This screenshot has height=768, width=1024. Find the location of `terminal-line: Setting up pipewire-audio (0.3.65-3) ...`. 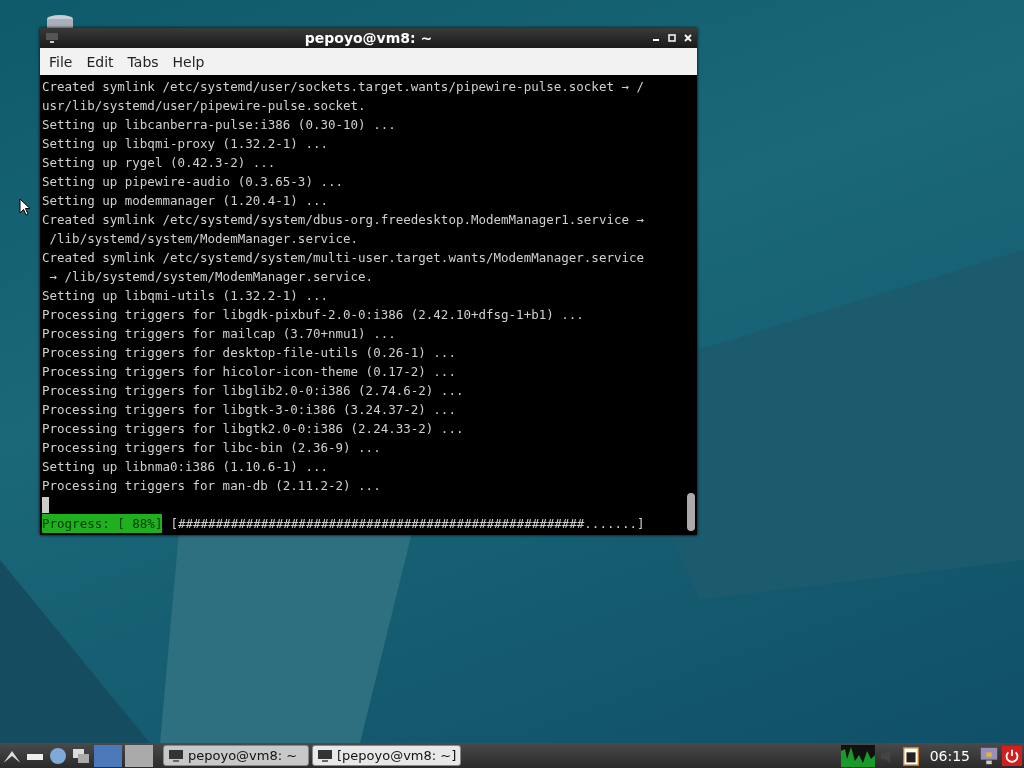

terminal-line: Setting up pipewire-audio (0.3.65-3) ... is located at coordinates (193, 182).